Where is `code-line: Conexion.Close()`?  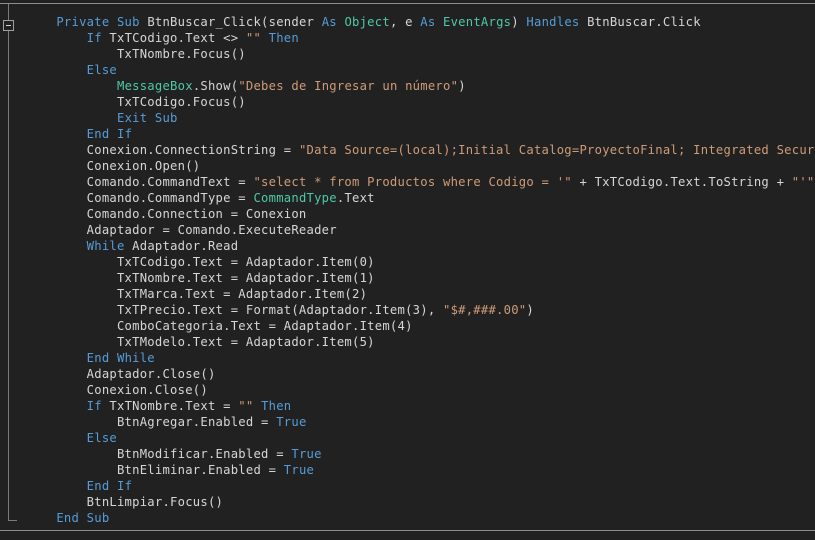
code-line: Conexion.Close() is located at coordinates (420, 390).